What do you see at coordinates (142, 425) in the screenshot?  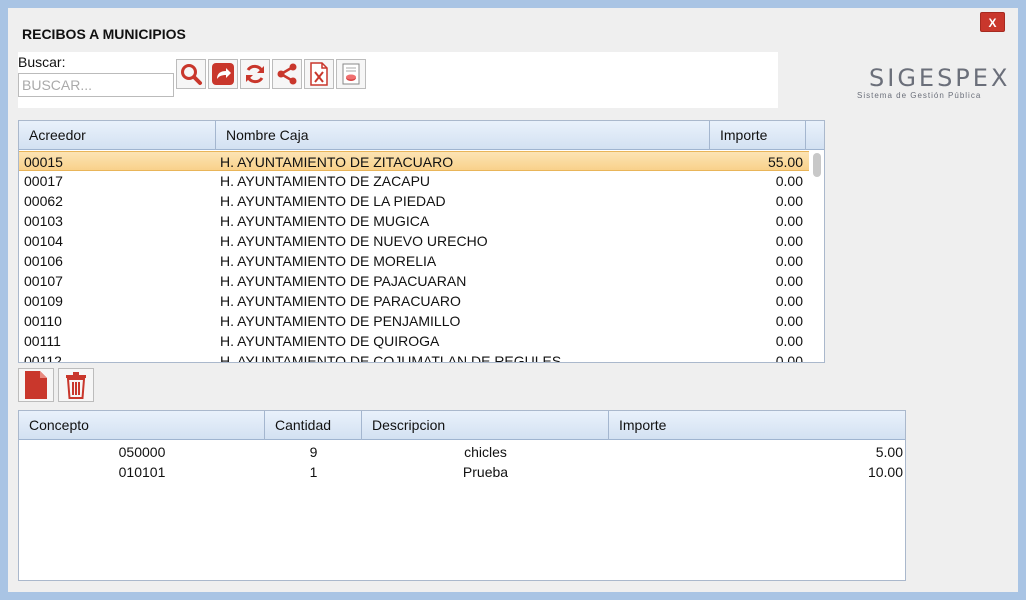 I see `column-header-concepto: Concepto` at bounding box center [142, 425].